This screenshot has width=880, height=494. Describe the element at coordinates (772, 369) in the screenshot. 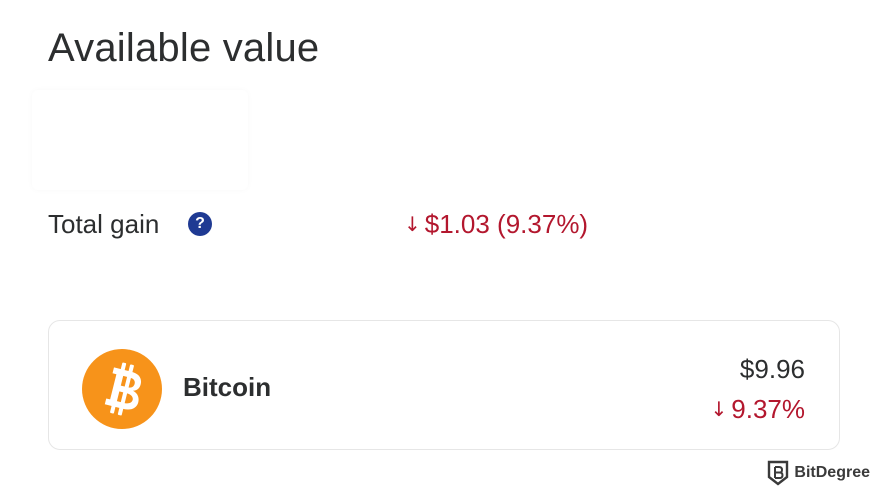

I see `asset-price: $9.96` at that location.